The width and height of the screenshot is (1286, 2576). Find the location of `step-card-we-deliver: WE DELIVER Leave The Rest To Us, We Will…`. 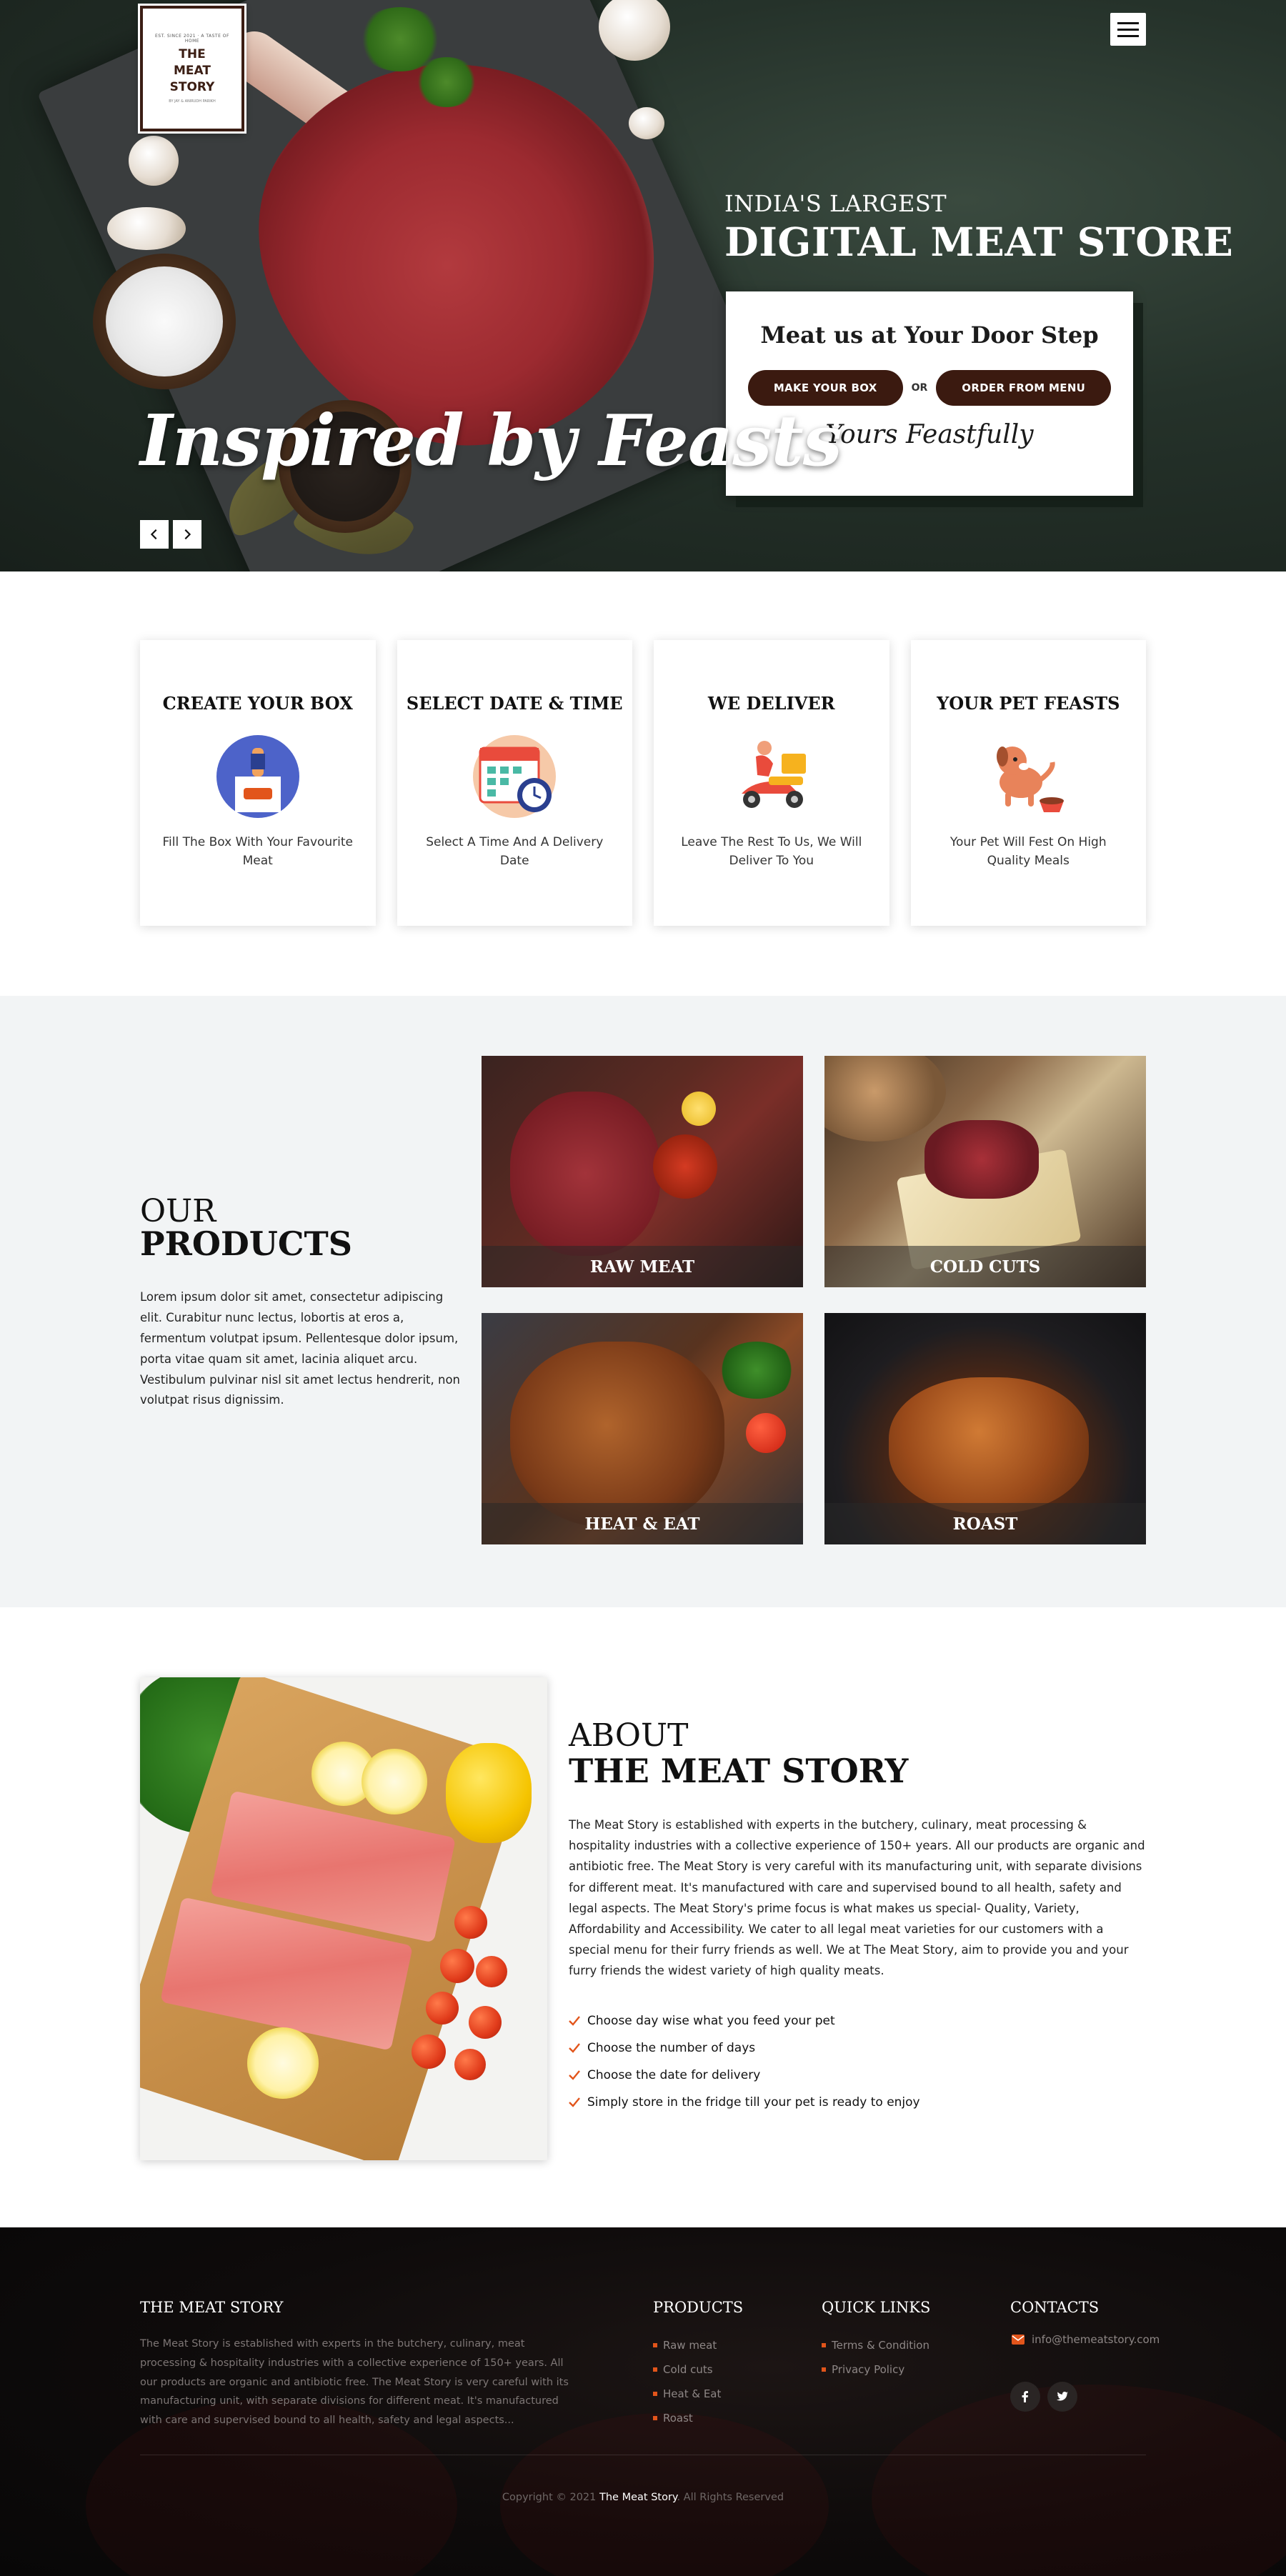

step-card-we-deliver: WE DELIVER Leave The Rest To Us, We Will… is located at coordinates (771, 783).